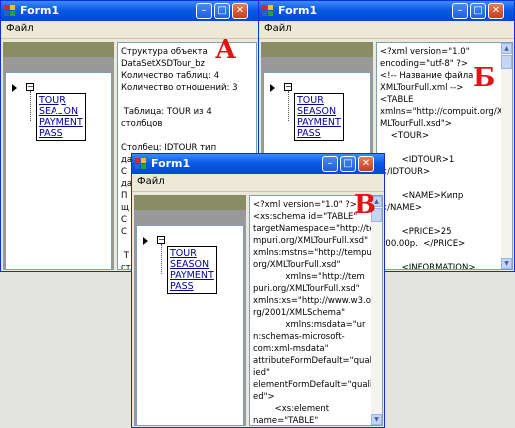 This screenshot has width=515, height=428. I want to click on scroll-up-icon: ▲, so click(506, 48).